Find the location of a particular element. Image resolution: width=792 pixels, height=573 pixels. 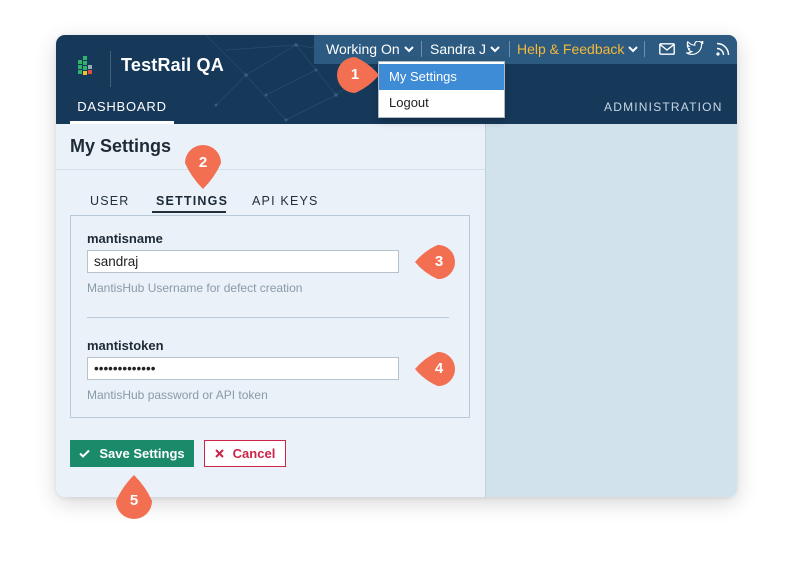

callout-marker-5: 5 is located at coordinates (134, 497).